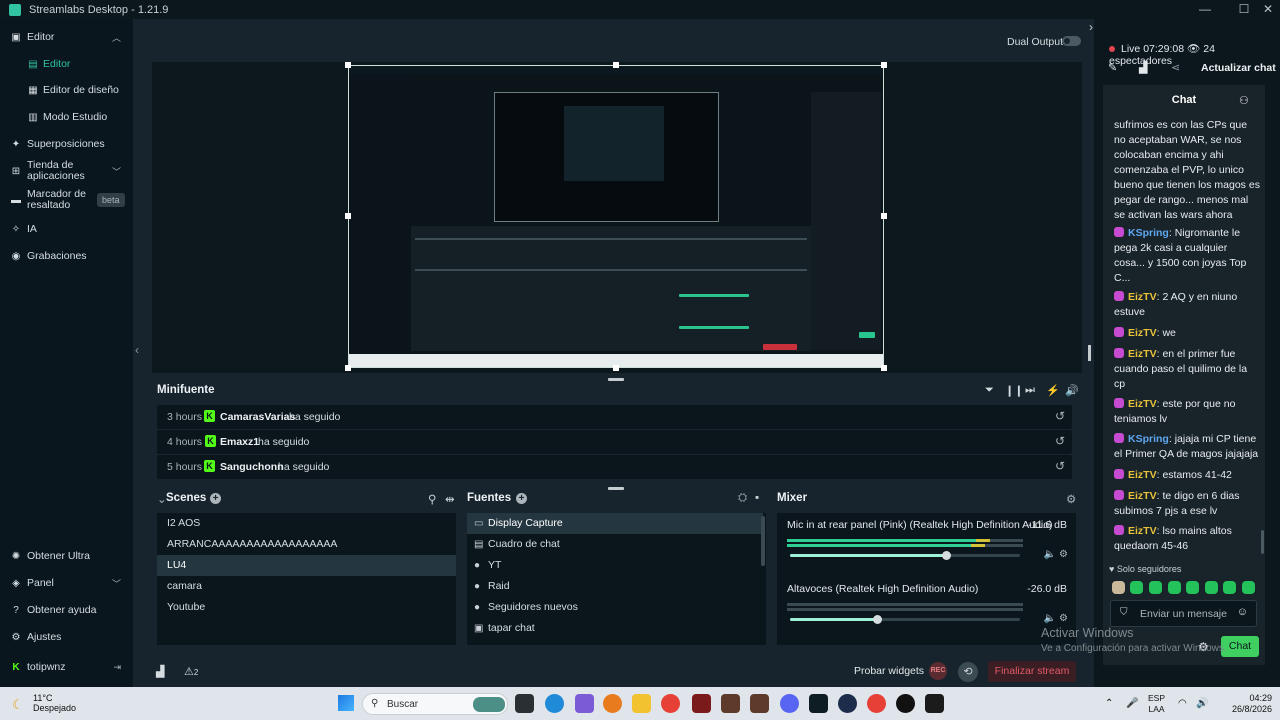 This screenshot has width=1280, height=720. Describe the element at coordinates (1240, 646) in the screenshot. I see `send-chat-button: Chat` at that location.